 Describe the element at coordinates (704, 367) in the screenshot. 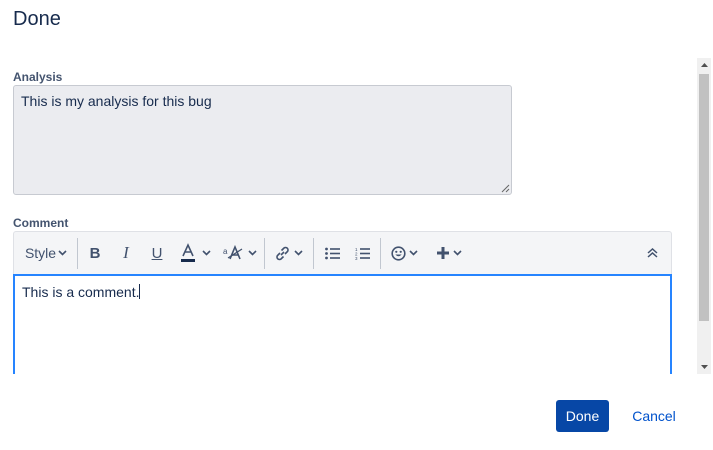

I see `scroll-down-arrow-icon` at that location.